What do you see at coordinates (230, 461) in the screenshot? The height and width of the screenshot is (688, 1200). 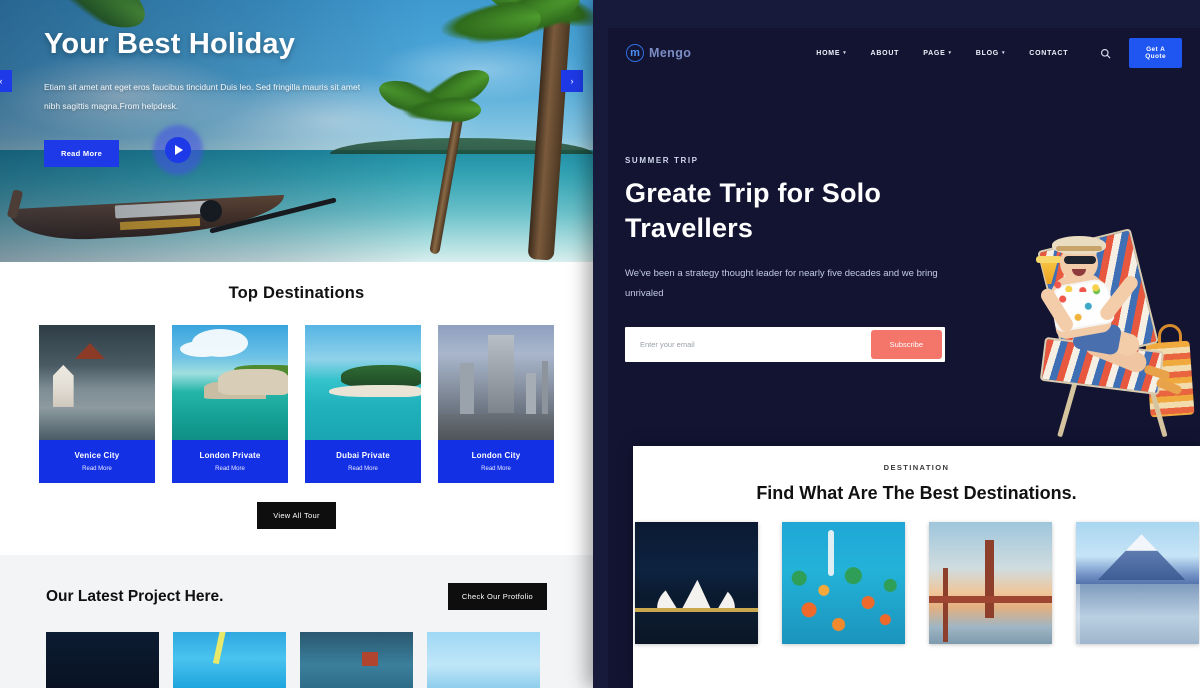 I see `destination-card-body: London Private Read More` at bounding box center [230, 461].